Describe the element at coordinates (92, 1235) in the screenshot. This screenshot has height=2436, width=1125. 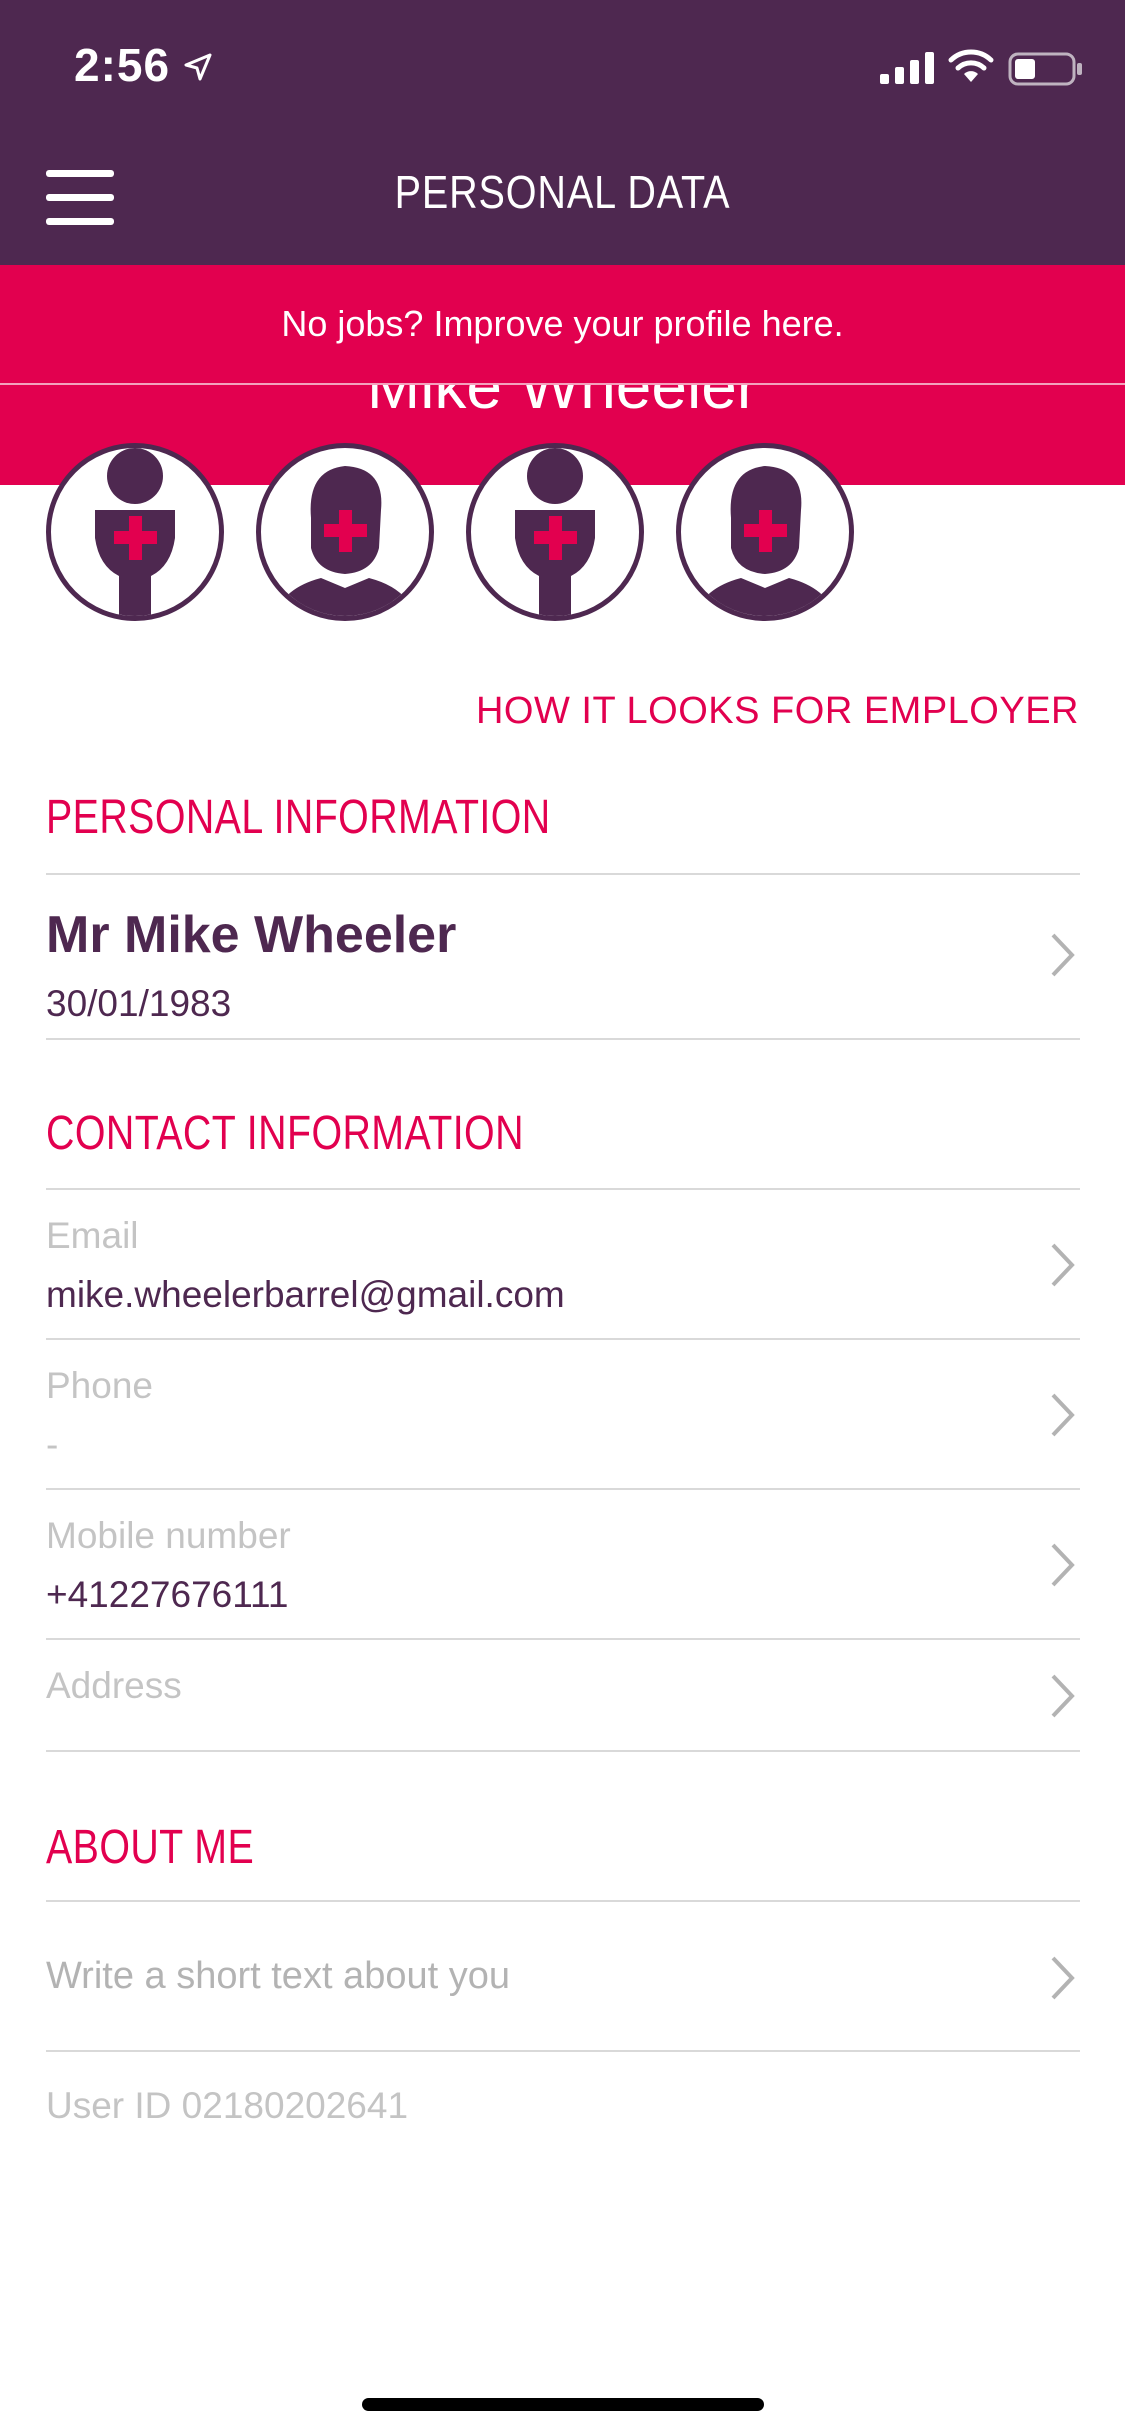
I see `email-label: Email` at that location.